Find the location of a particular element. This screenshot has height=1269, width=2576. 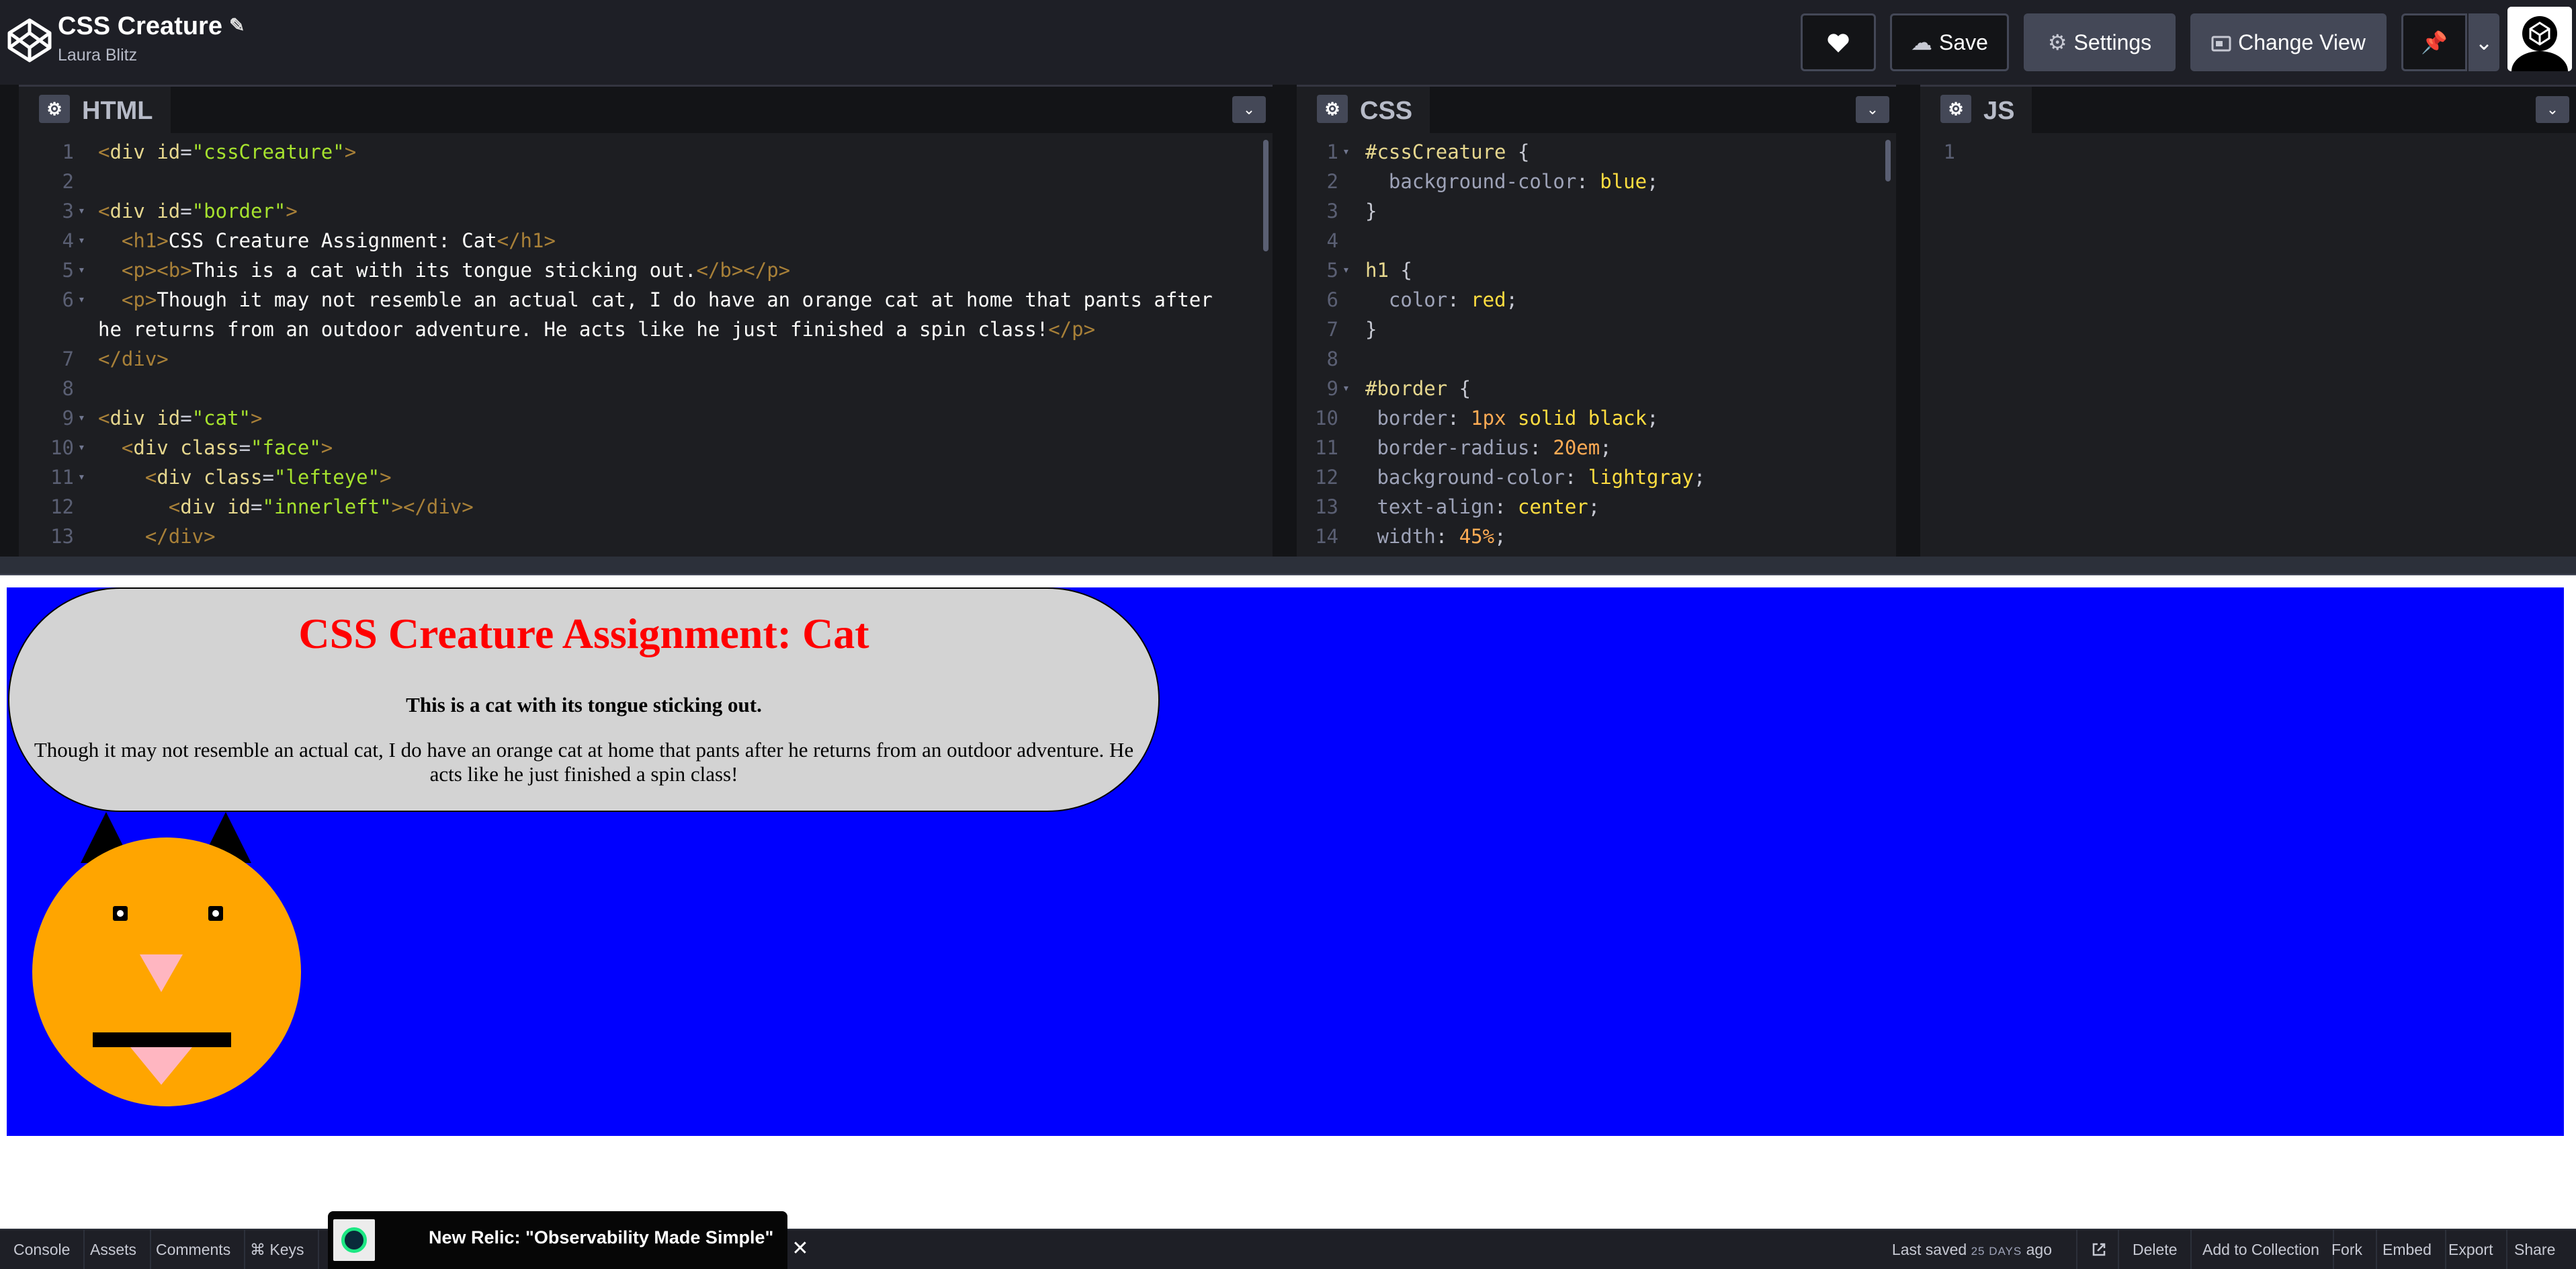

code-line: 11 ▾ <div class="lefteye"> is located at coordinates (646, 477).